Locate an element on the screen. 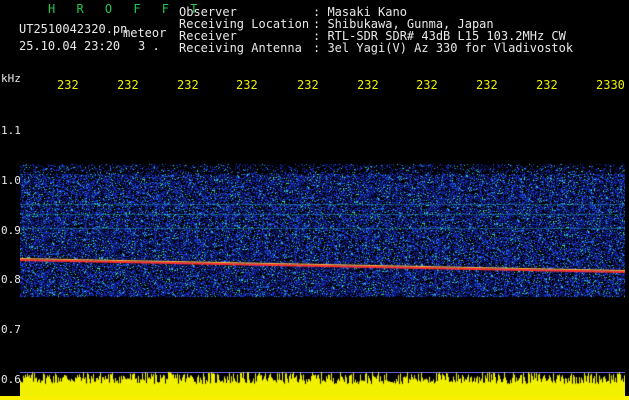 The height and width of the screenshot is (400, 629). x-tick-1: 232 is located at coordinates (68, 85).